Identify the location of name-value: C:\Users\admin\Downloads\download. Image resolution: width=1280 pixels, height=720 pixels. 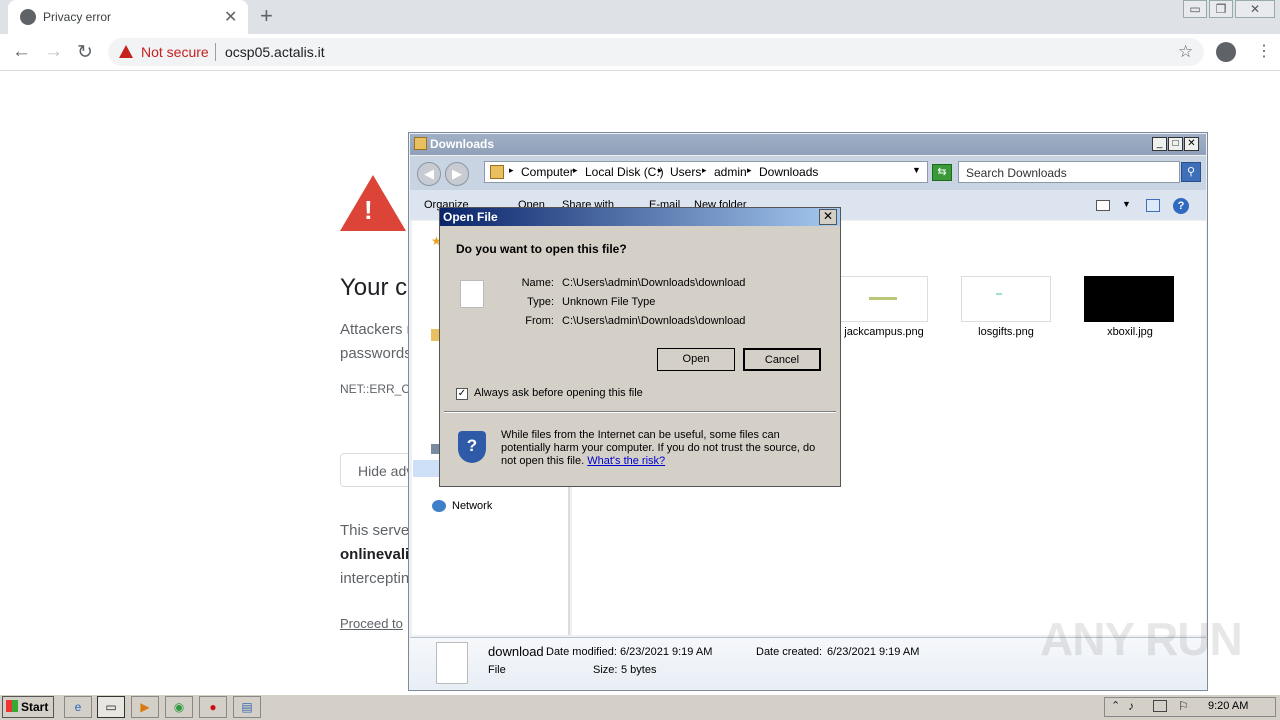
(654, 283).